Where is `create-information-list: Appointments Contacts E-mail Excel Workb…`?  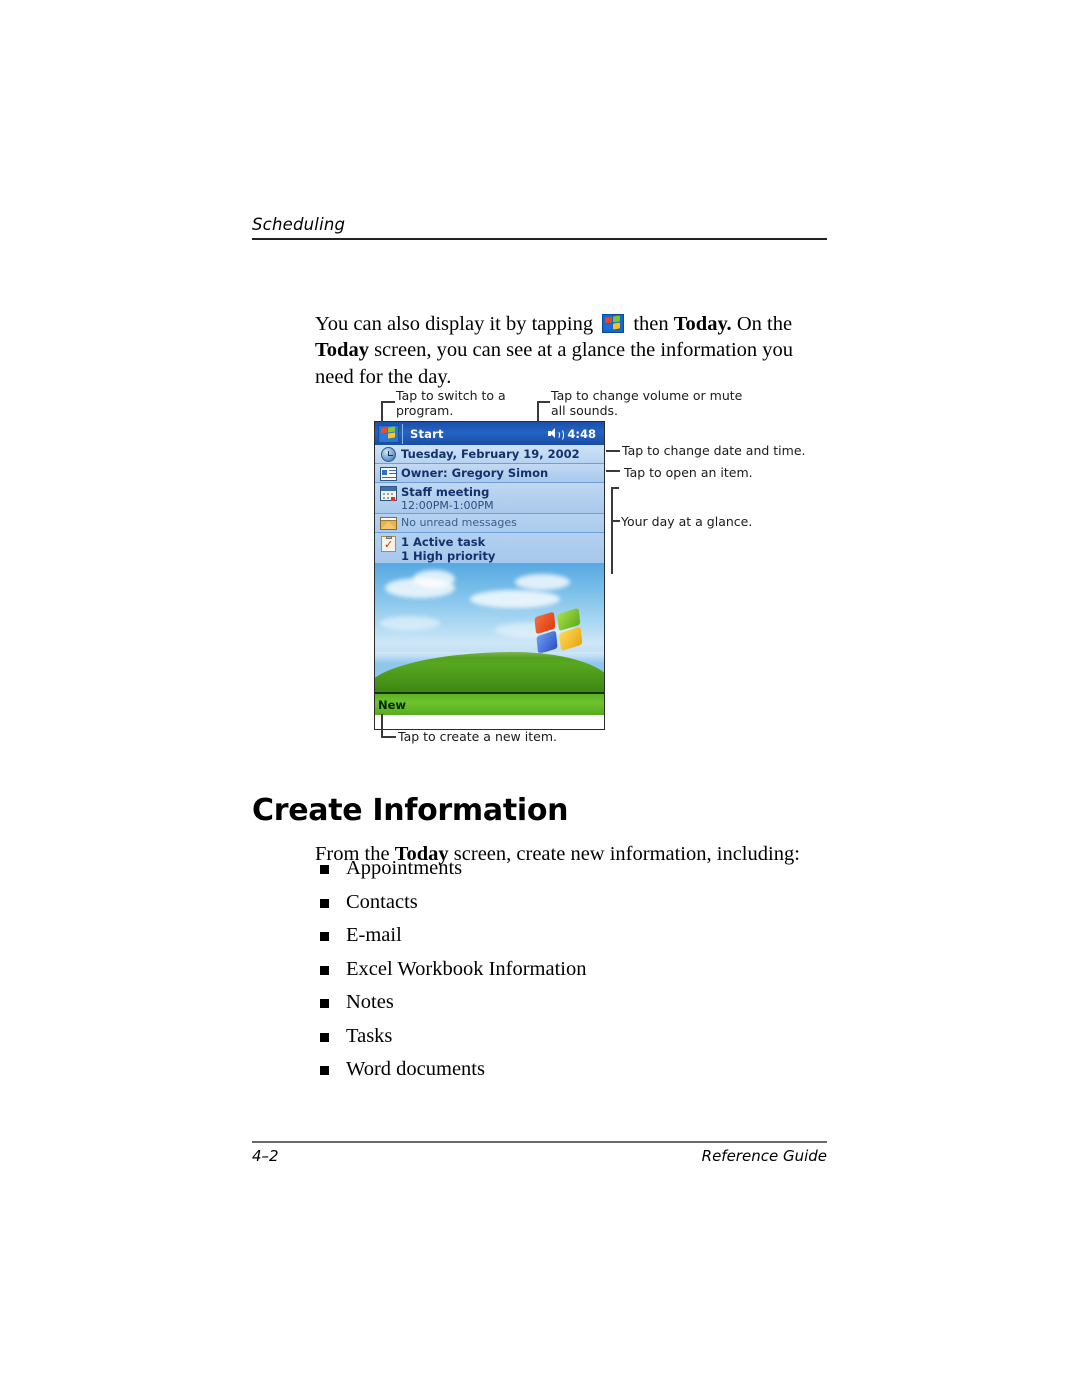
create-information-list: Appointments Contacts E-mail Excel Workb… is located at coordinates (452, 969).